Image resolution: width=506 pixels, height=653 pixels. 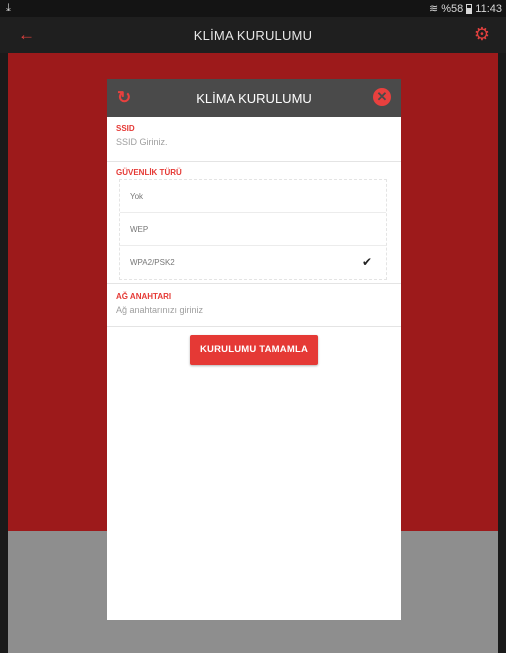 What do you see at coordinates (254, 314) in the screenshot?
I see `network-key-input: Ağ anahtarınızı giriniz` at bounding box center [254, 314].